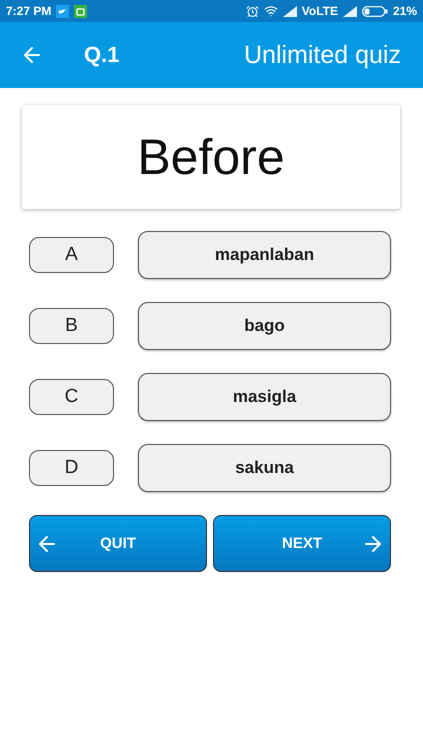 Image resolution: width=423 pixels, height=753 pixels. Describe the element at coordinates (29, 11) in the screenshot. I see `status-time: 7:27 PM` at that location.